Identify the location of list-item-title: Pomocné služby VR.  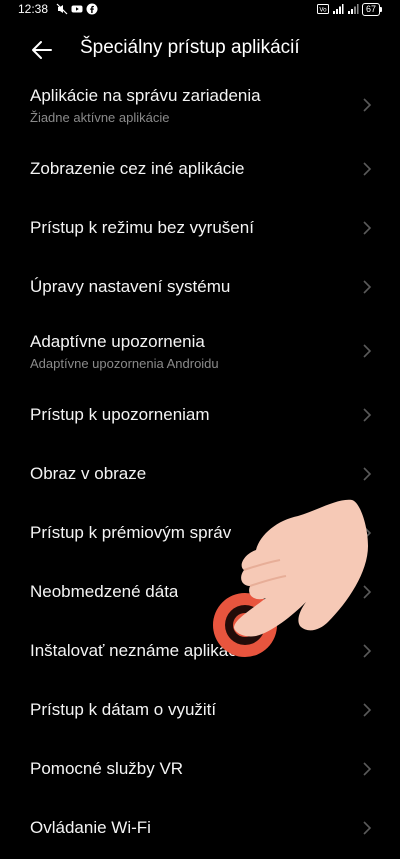
(107, 768).